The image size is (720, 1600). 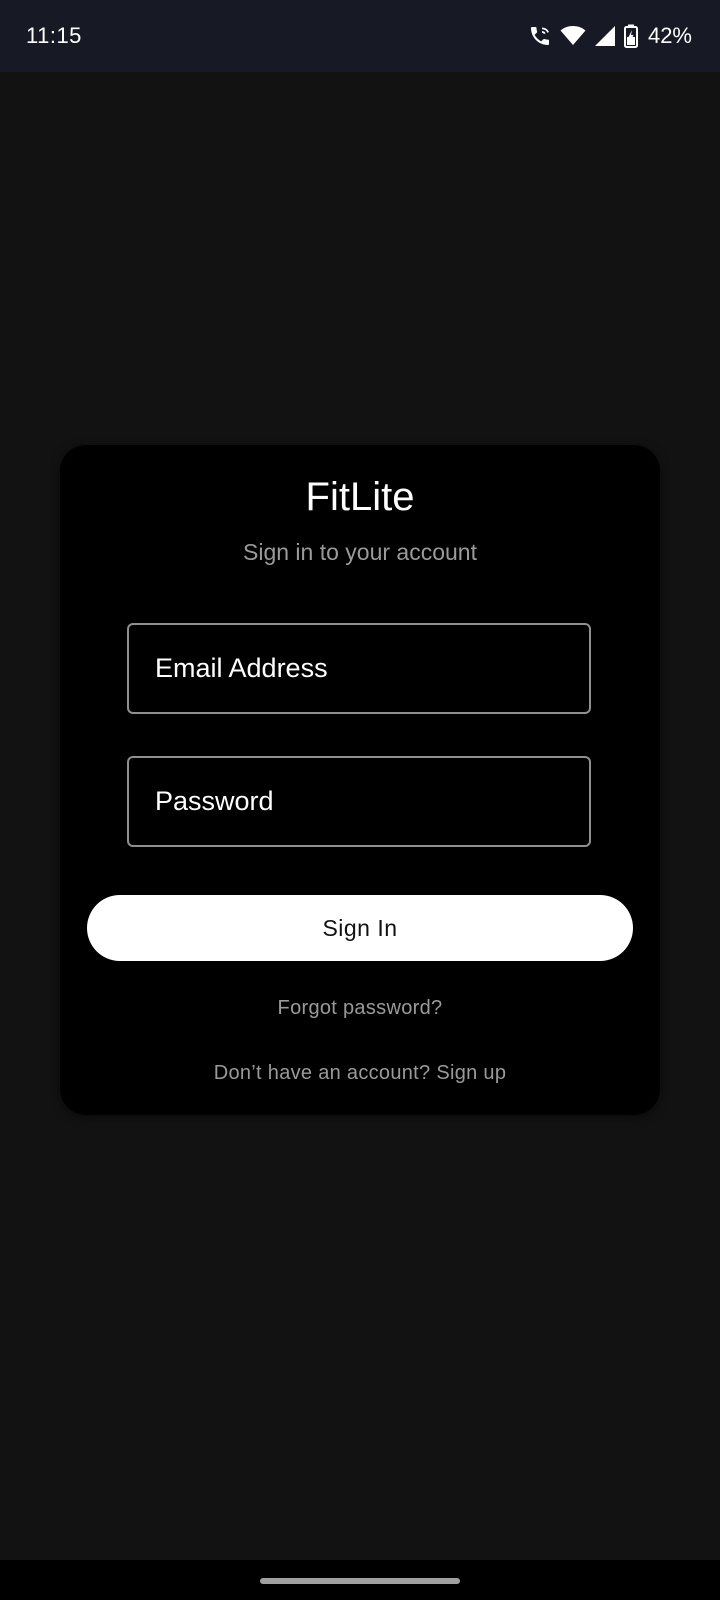 What do you see at coordinates (54, 35) in the screenshot?
I see `status-time: 11:15` at bounding box center [54, 35].